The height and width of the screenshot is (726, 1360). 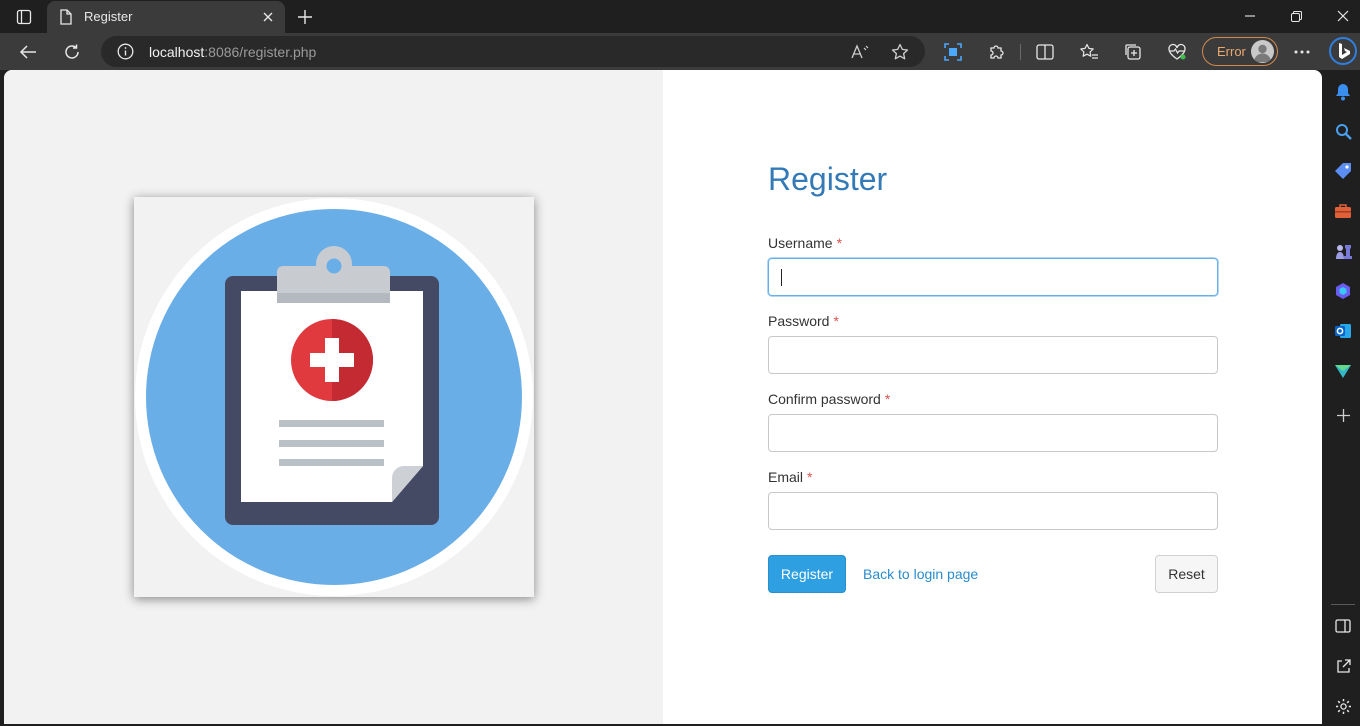 I want to click on copilot-button, so click(x=1343, y=51).